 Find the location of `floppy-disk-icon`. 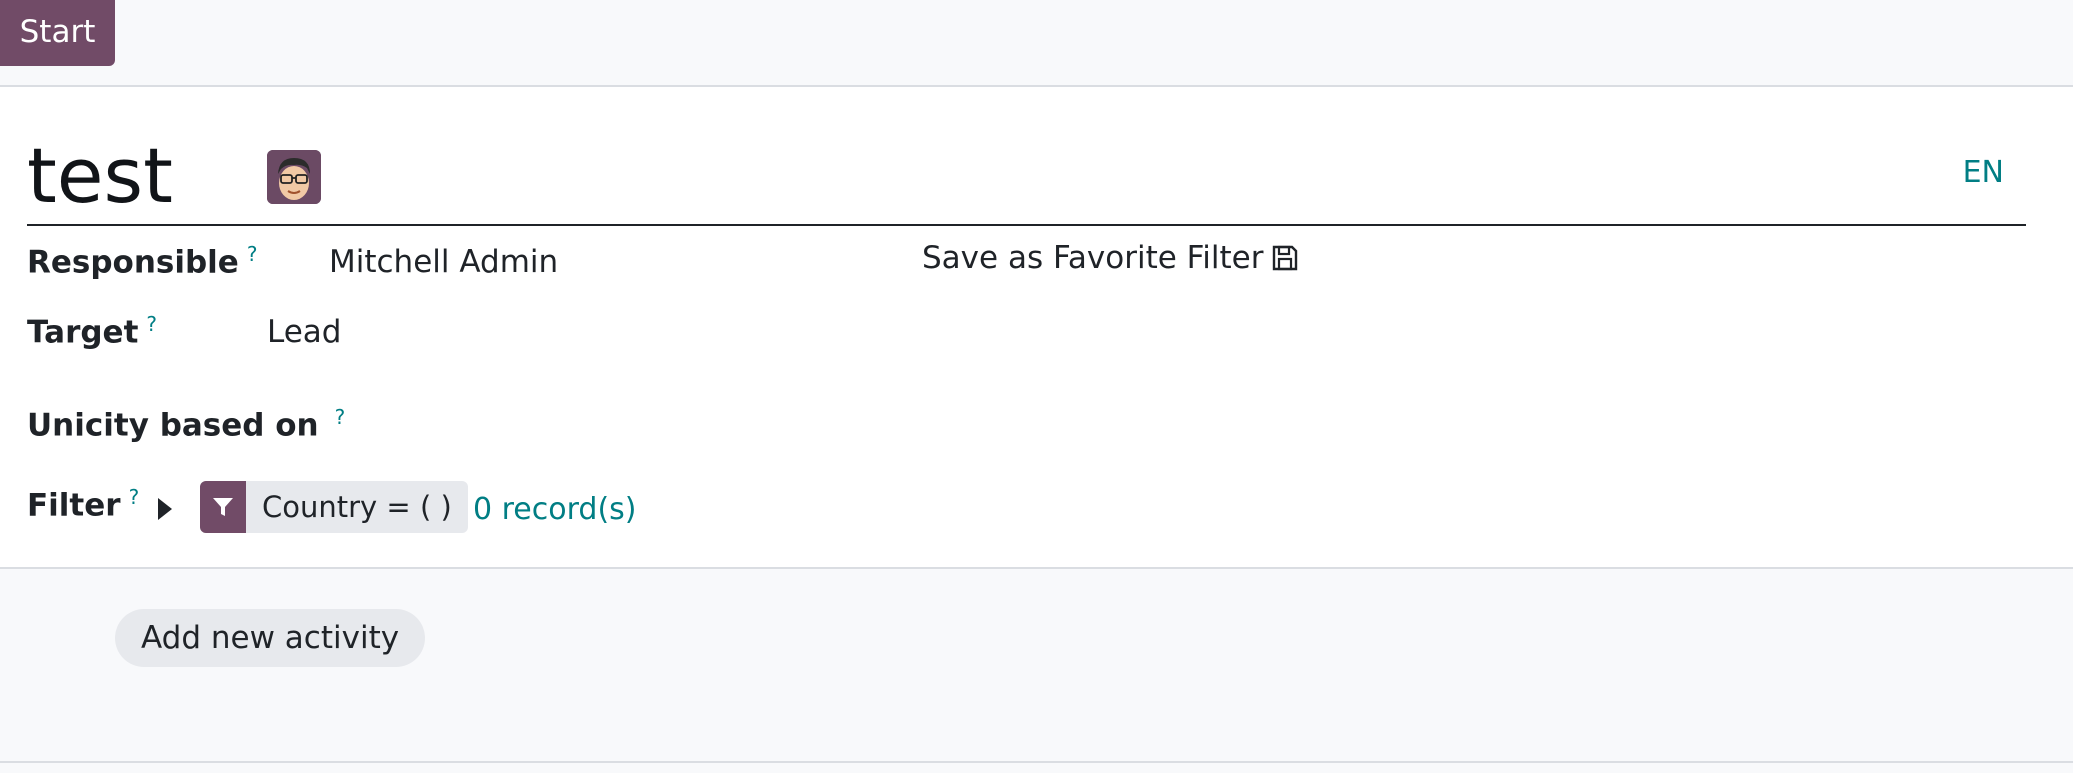

floppy-disk-icon is located at coordinates (1285, 258).